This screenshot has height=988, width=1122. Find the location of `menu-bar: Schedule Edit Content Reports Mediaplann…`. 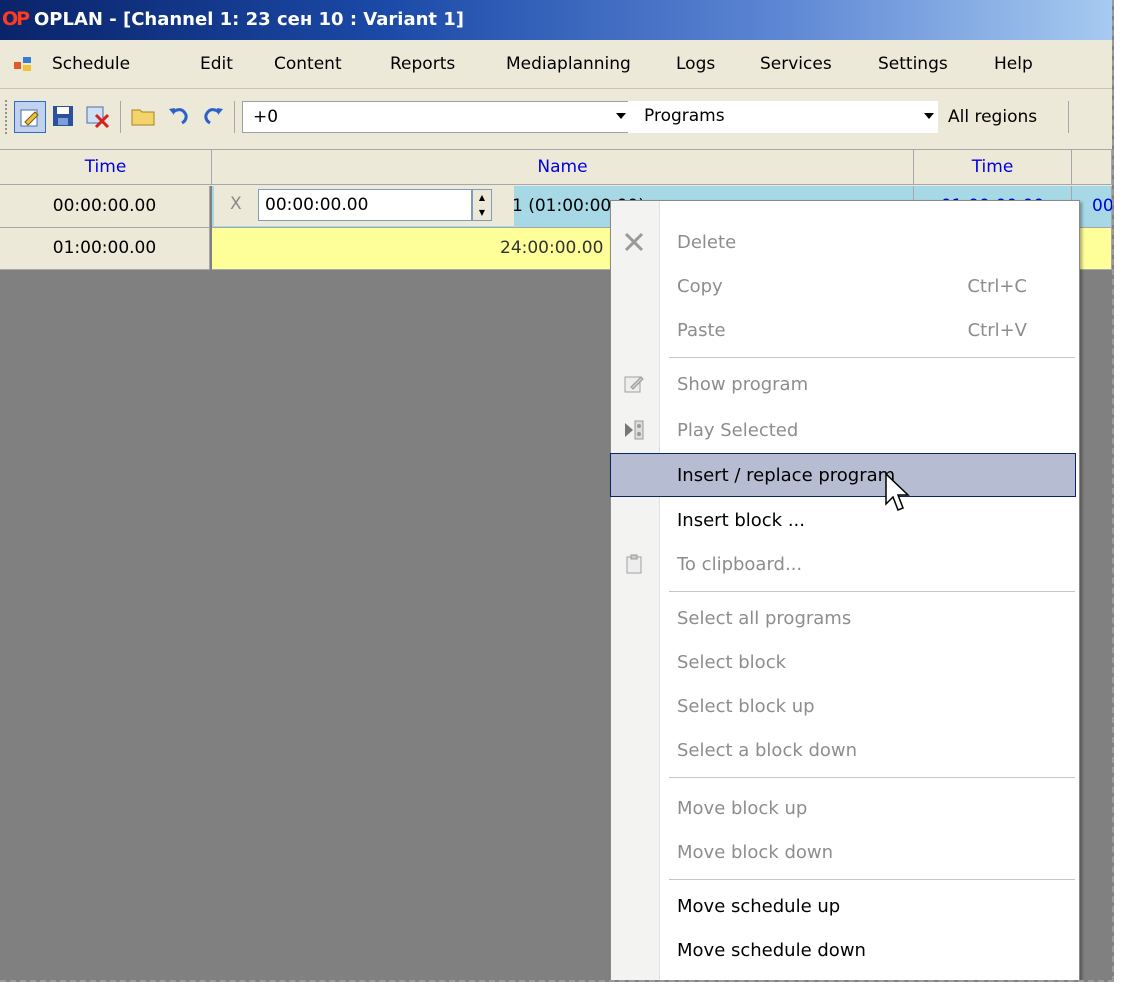

menu-bar: Schedule Edit Content Reports Mediaplann… is located at coordinates (556, 64).